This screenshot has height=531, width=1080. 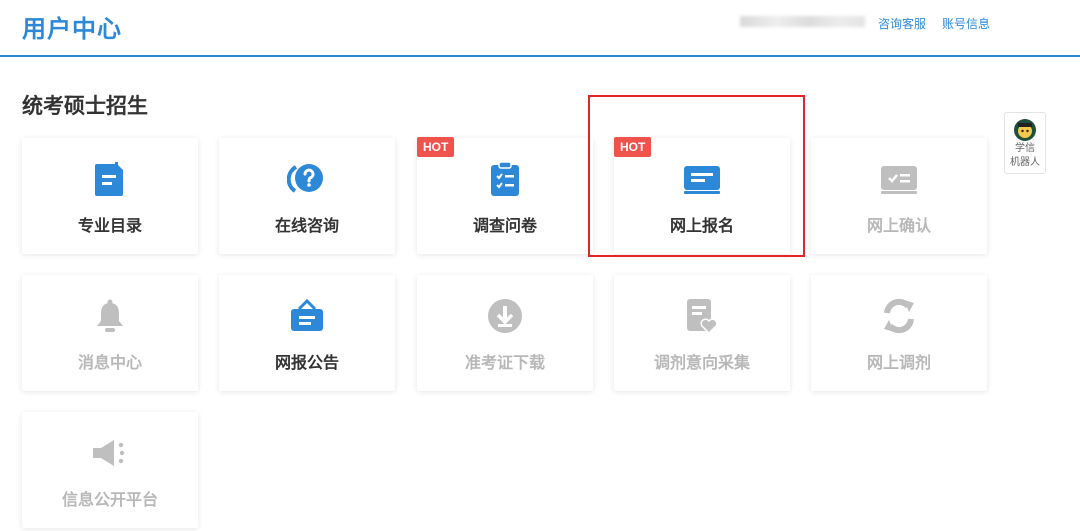 I want to click on catalog-document-icon, so click(x=110, y=179).